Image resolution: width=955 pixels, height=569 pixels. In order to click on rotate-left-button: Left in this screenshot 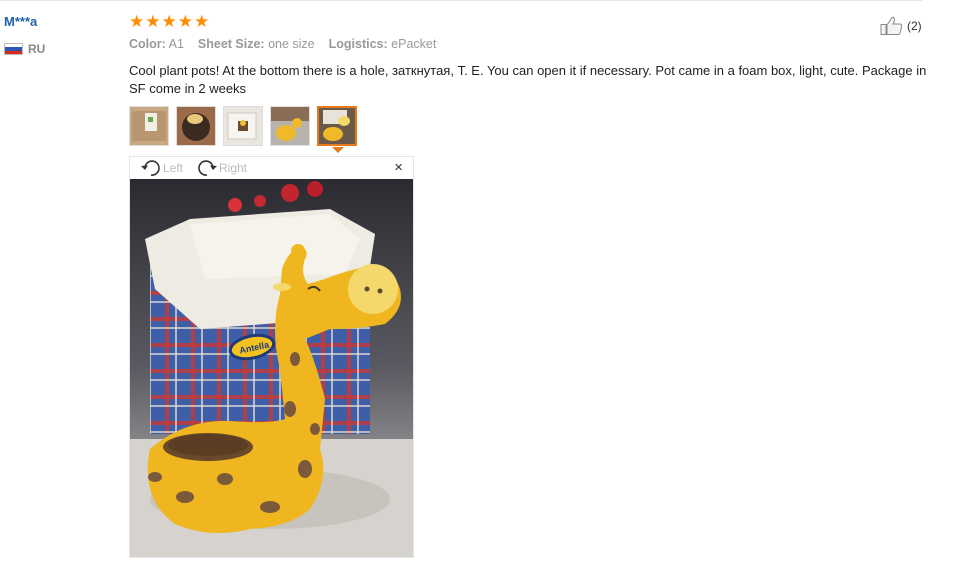, I will do `click(161, 168)`.